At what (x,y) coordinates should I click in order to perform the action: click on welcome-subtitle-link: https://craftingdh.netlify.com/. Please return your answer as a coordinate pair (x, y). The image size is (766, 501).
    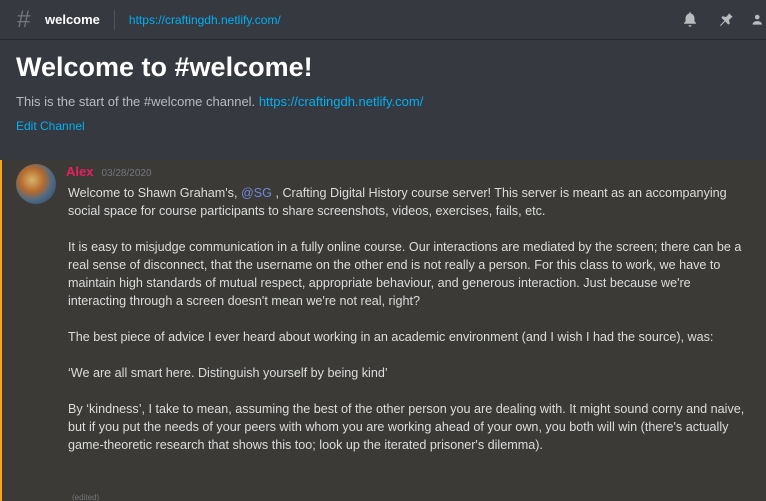
    Looking at the image, I should click on (341, 101).